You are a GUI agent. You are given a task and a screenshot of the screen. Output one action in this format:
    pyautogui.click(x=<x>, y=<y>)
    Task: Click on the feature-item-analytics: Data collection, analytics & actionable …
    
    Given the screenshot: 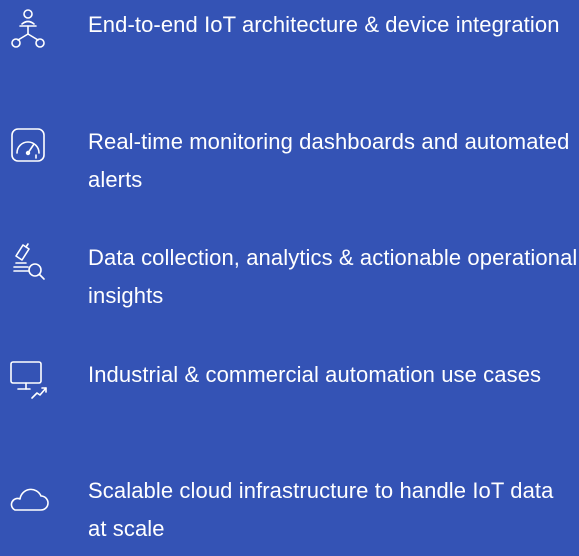 What is the action you would take?
    pyautogui.click(x=289, y=276)
    